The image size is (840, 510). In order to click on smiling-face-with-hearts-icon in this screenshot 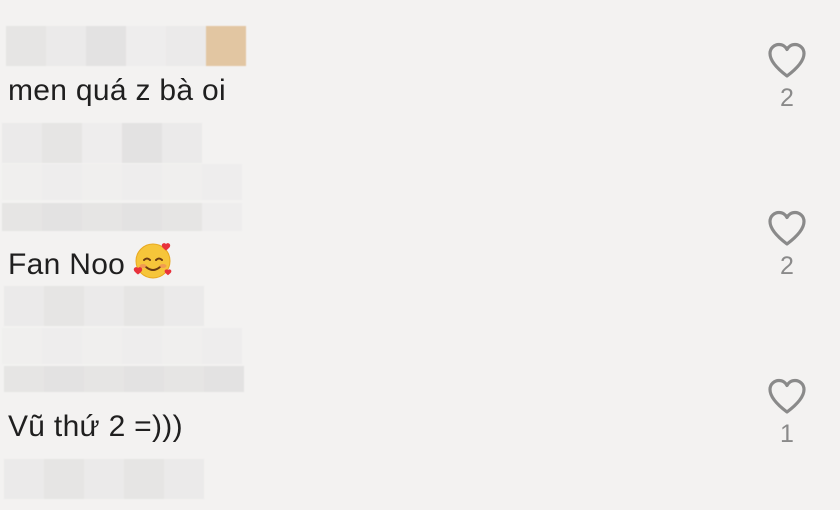, I will do `click(154, 264)`.